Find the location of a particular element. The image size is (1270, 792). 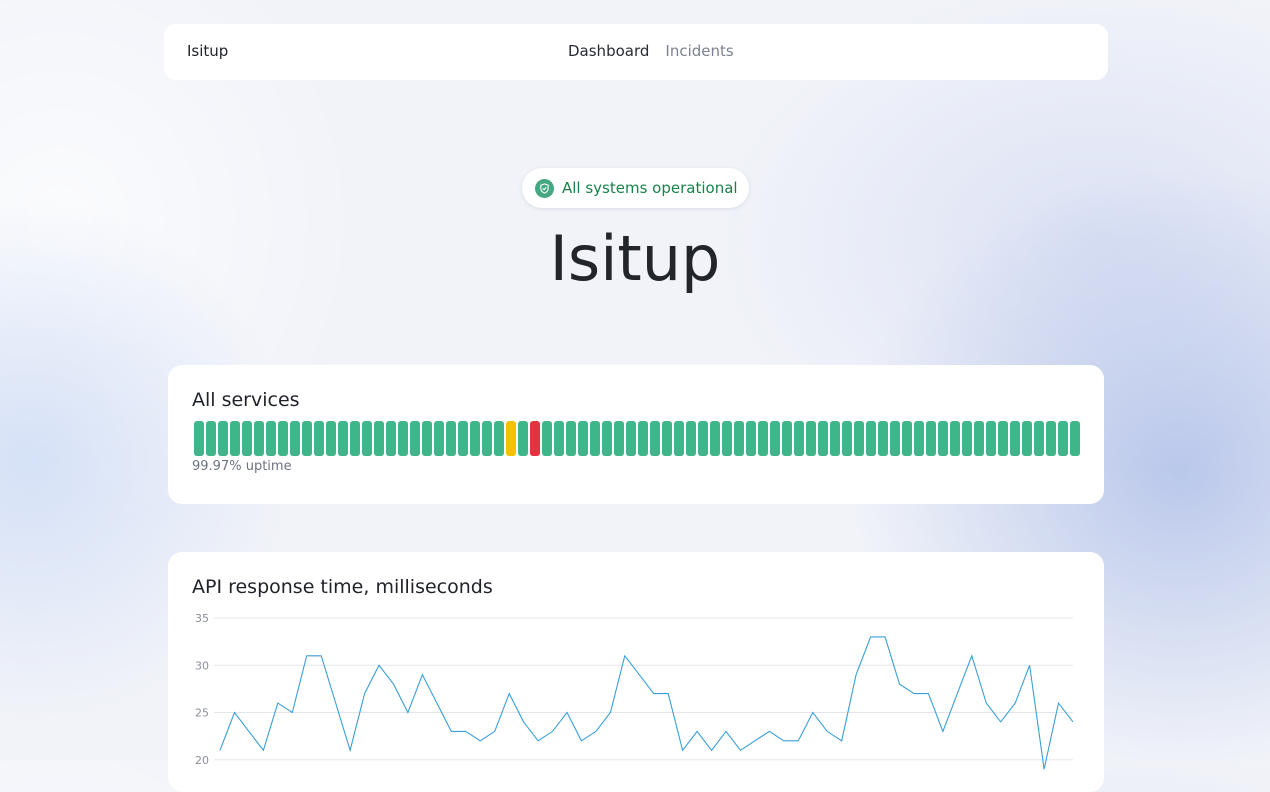

y-tick-label: 25 is located at coordinates (202, 713).